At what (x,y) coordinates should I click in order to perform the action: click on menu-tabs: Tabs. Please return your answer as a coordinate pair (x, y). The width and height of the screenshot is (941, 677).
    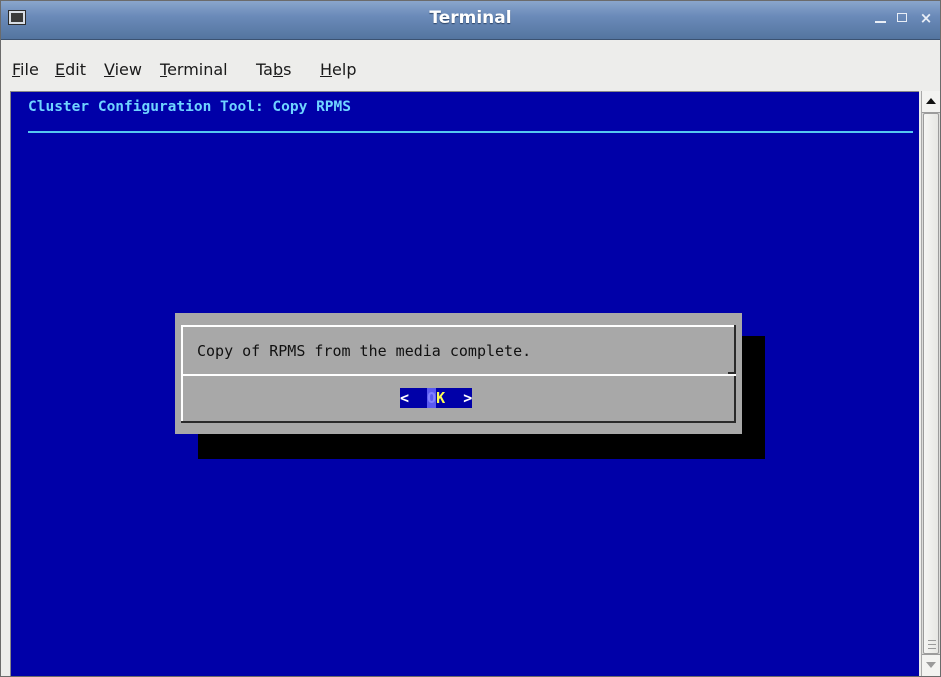
    Looking at the image, I should click on (273, 70).